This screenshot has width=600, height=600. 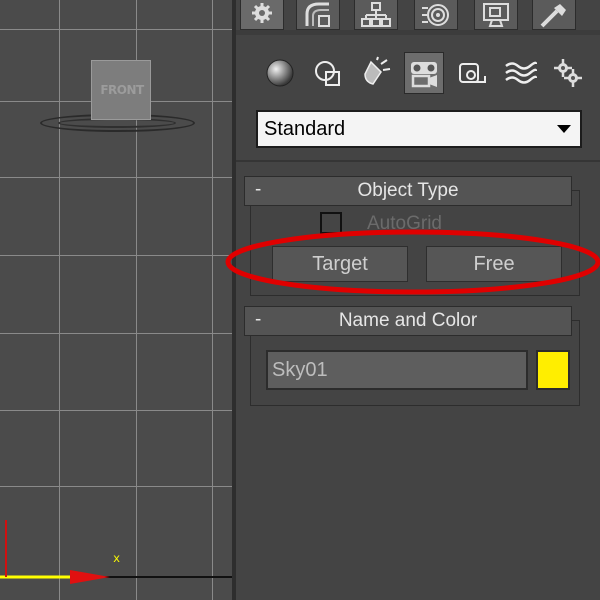 What do you see at coordinates (377, 70) in the screenshot?
I see `lights-icon` at bounding box center [377, 70].